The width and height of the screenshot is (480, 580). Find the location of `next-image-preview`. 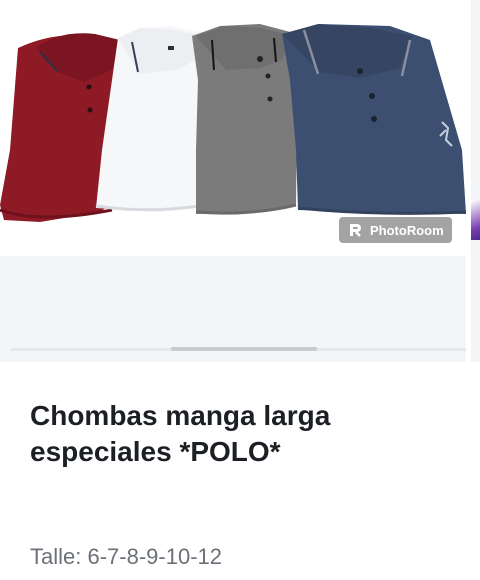

next-image-preview is located at coordinates (475, 220).